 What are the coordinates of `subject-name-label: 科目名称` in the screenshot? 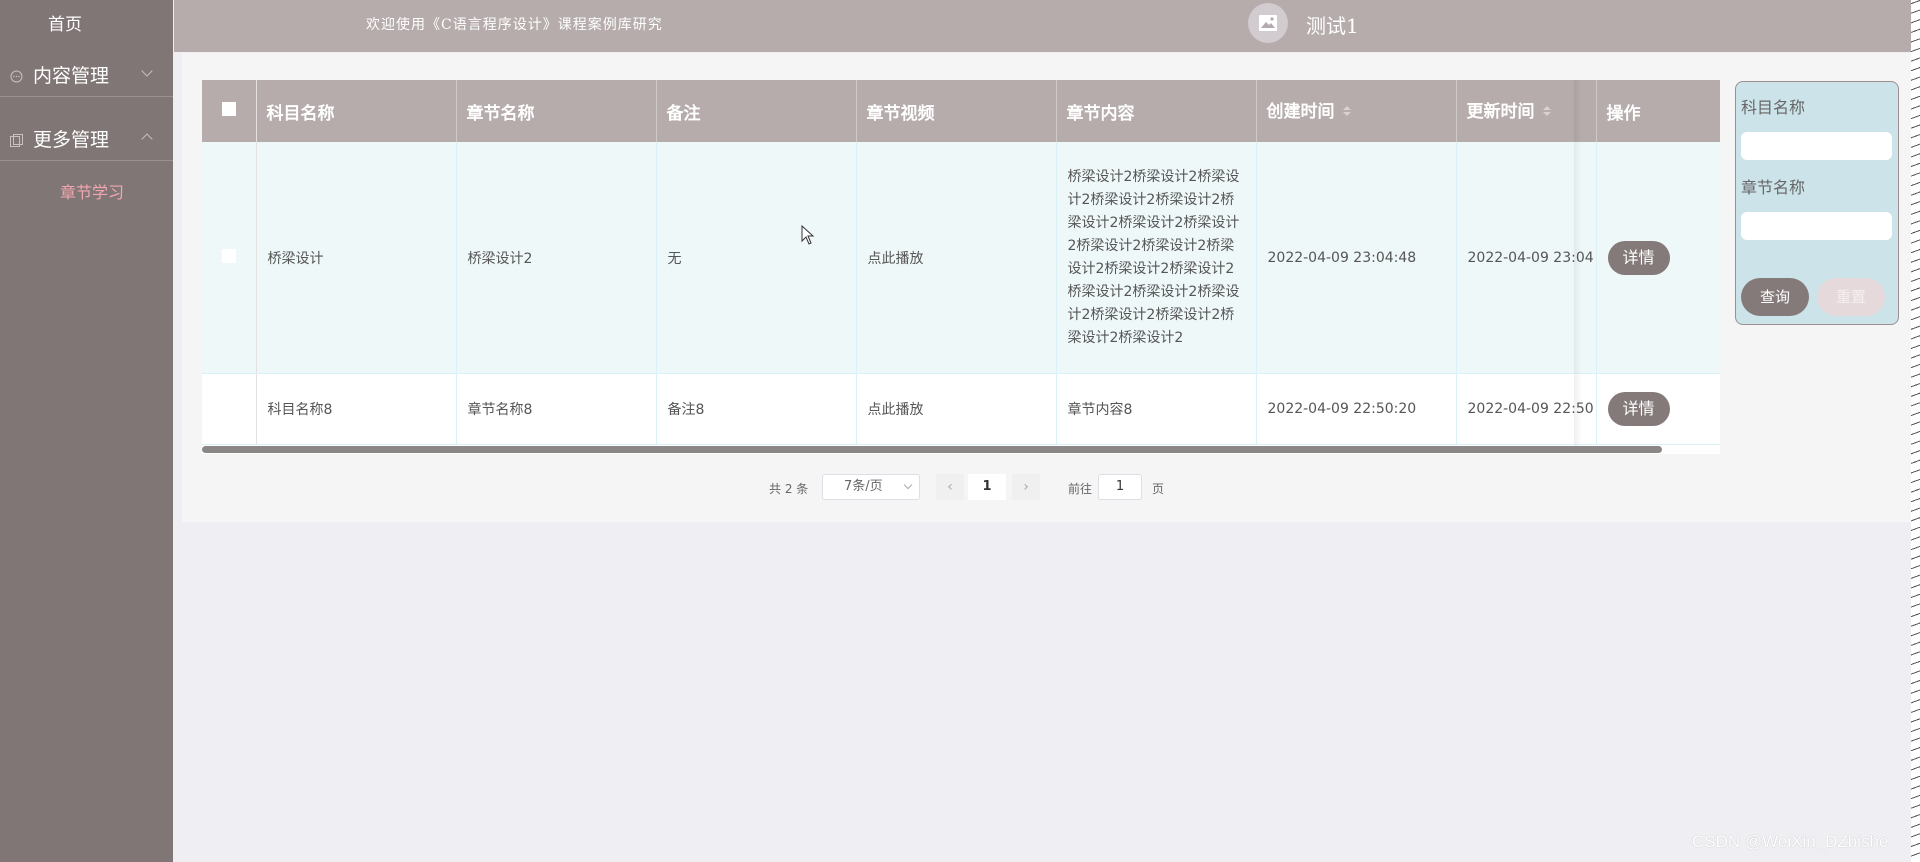 It's located at (1773, 107).